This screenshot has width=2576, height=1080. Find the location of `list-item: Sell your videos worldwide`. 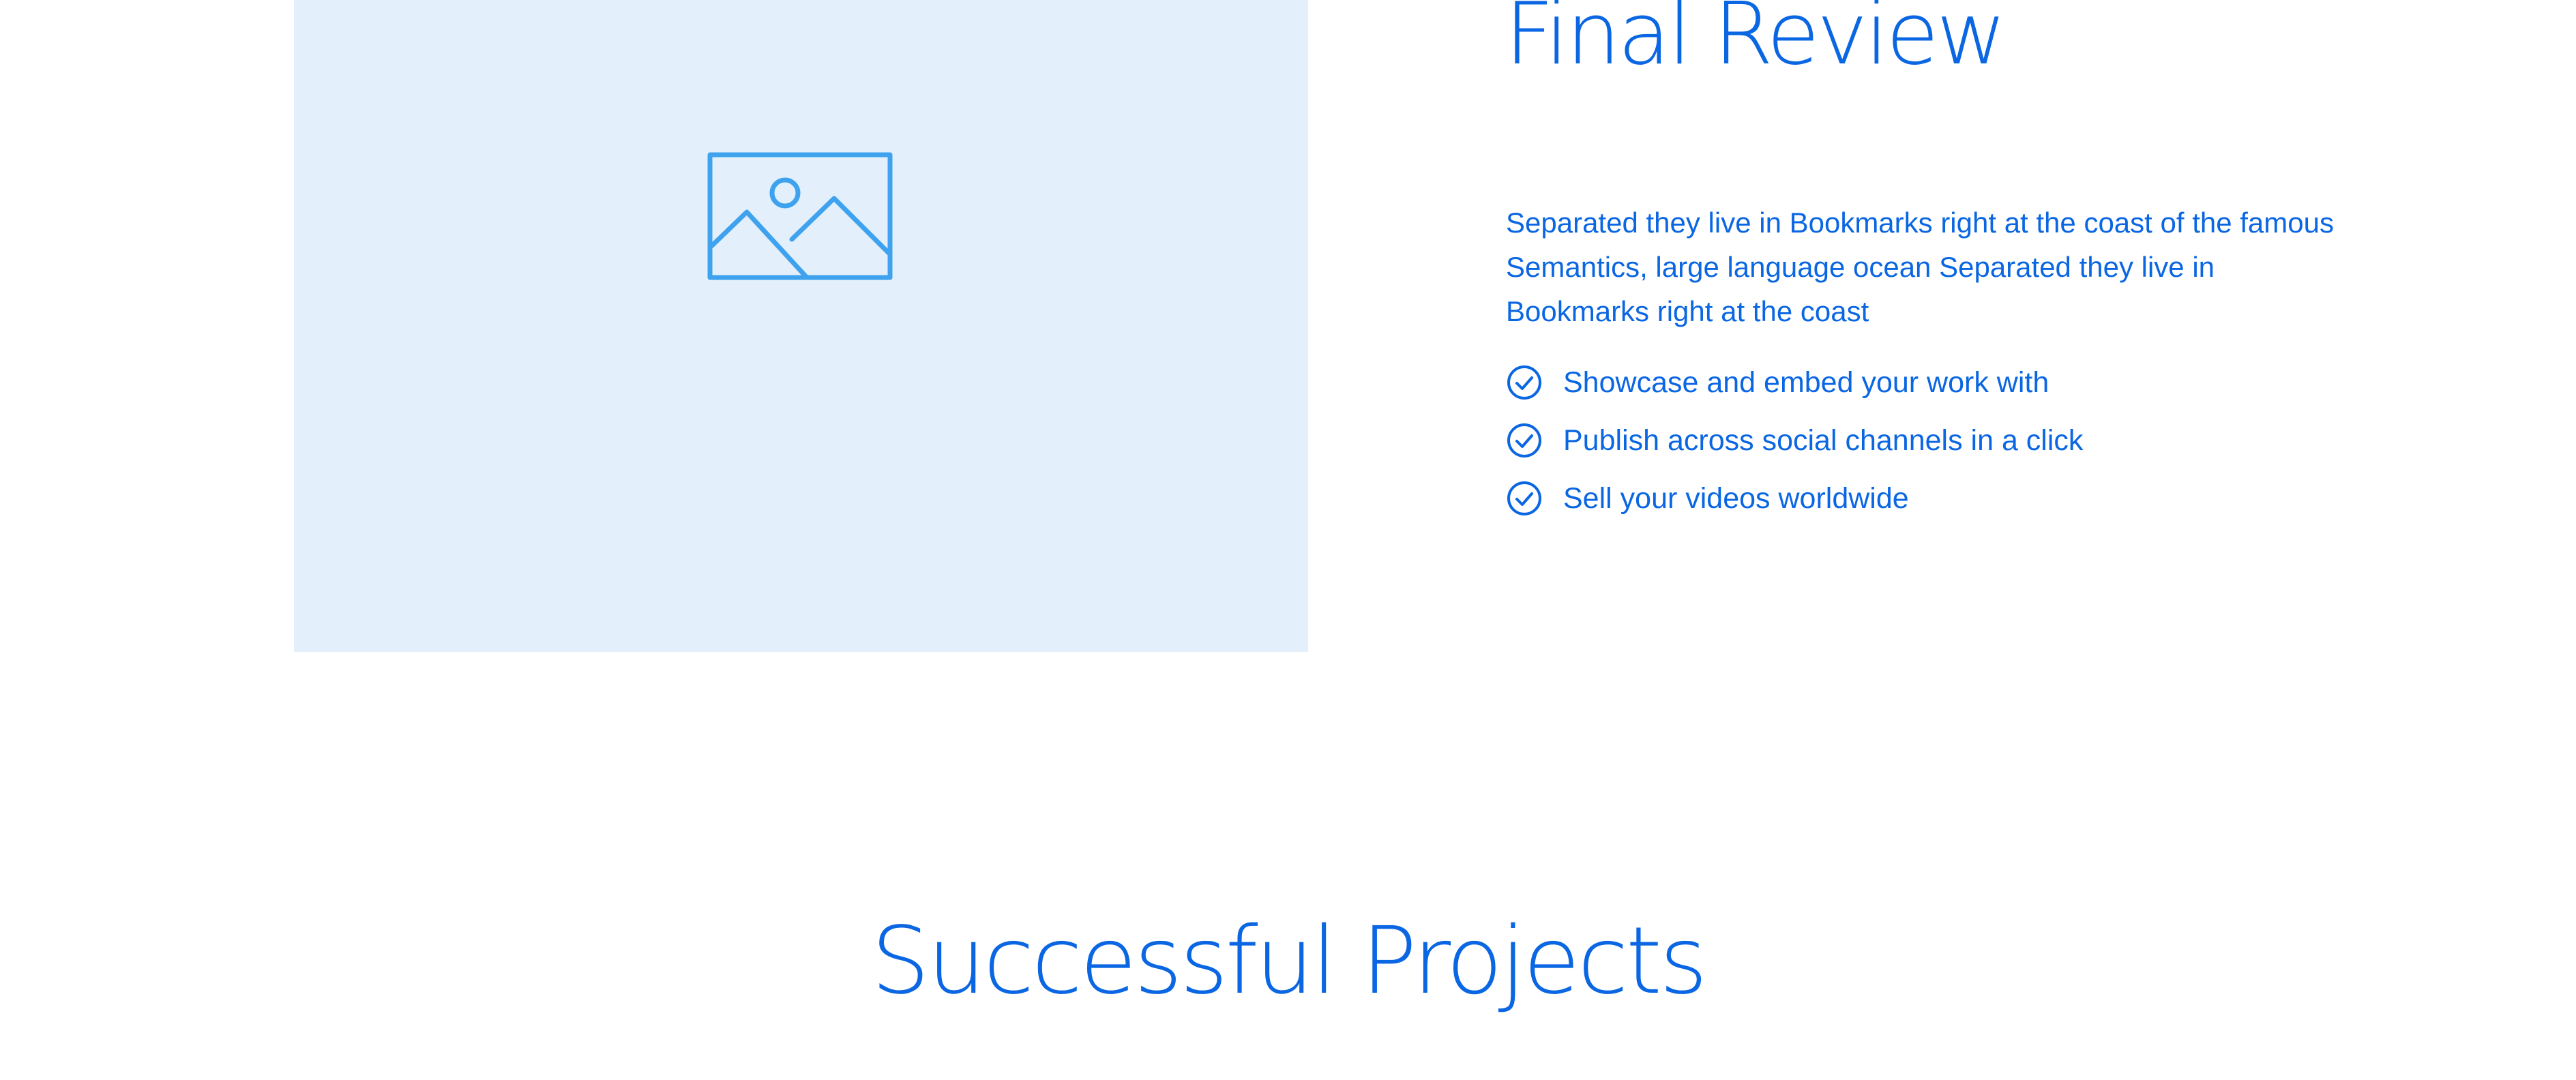

list-item: Sell your videos worldwide is located at coordinates (1794, 498).